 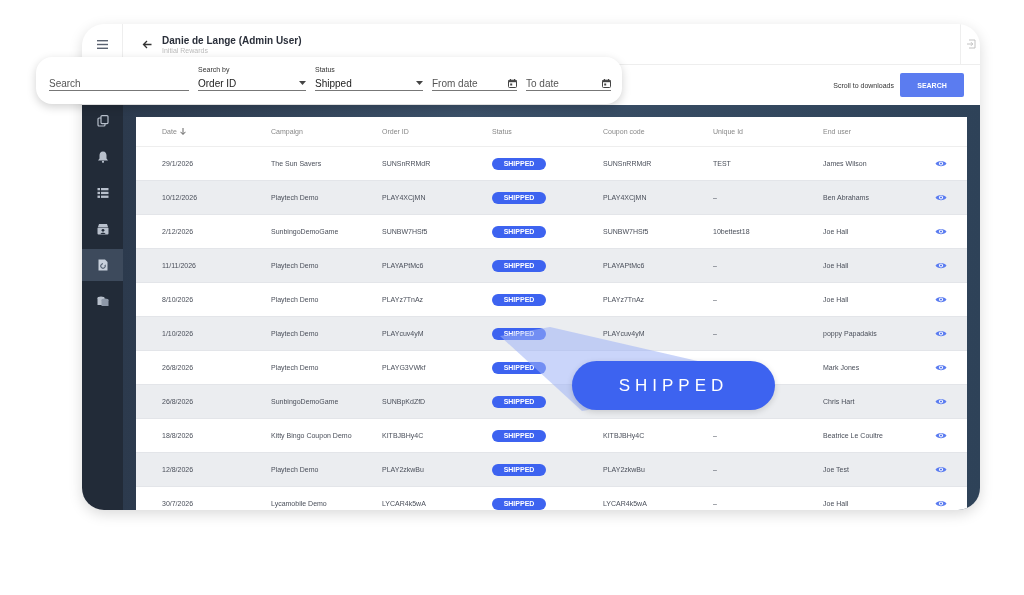 I want to click on list-icon, so click(x=102, y=193).